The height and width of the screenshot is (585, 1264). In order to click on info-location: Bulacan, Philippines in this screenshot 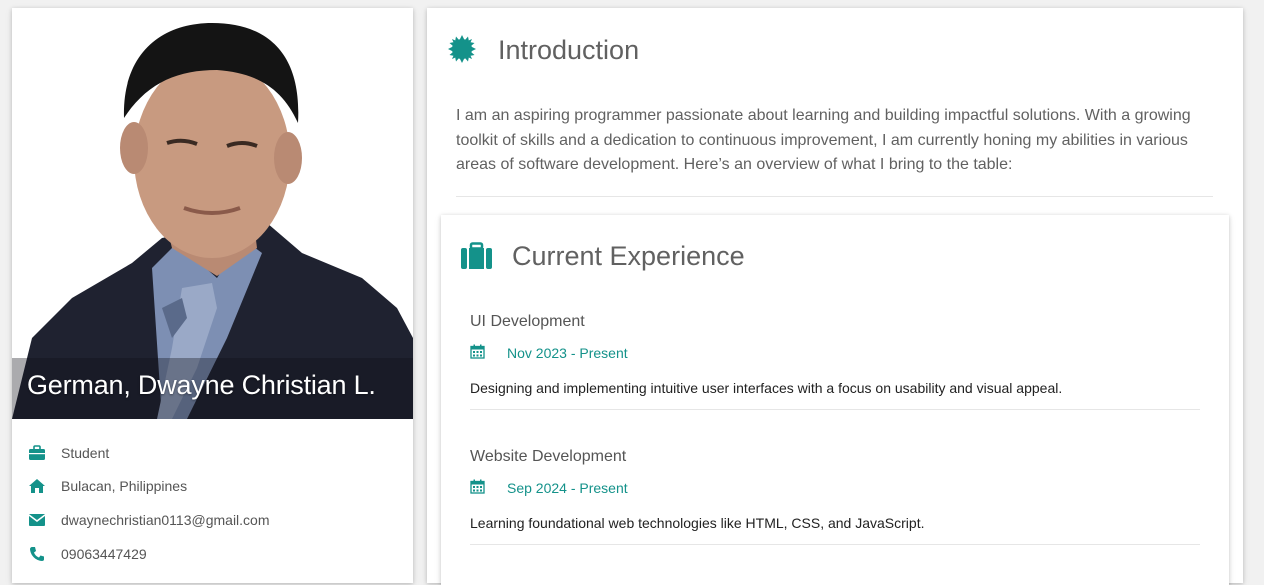, I will do `click(124, 486)`.